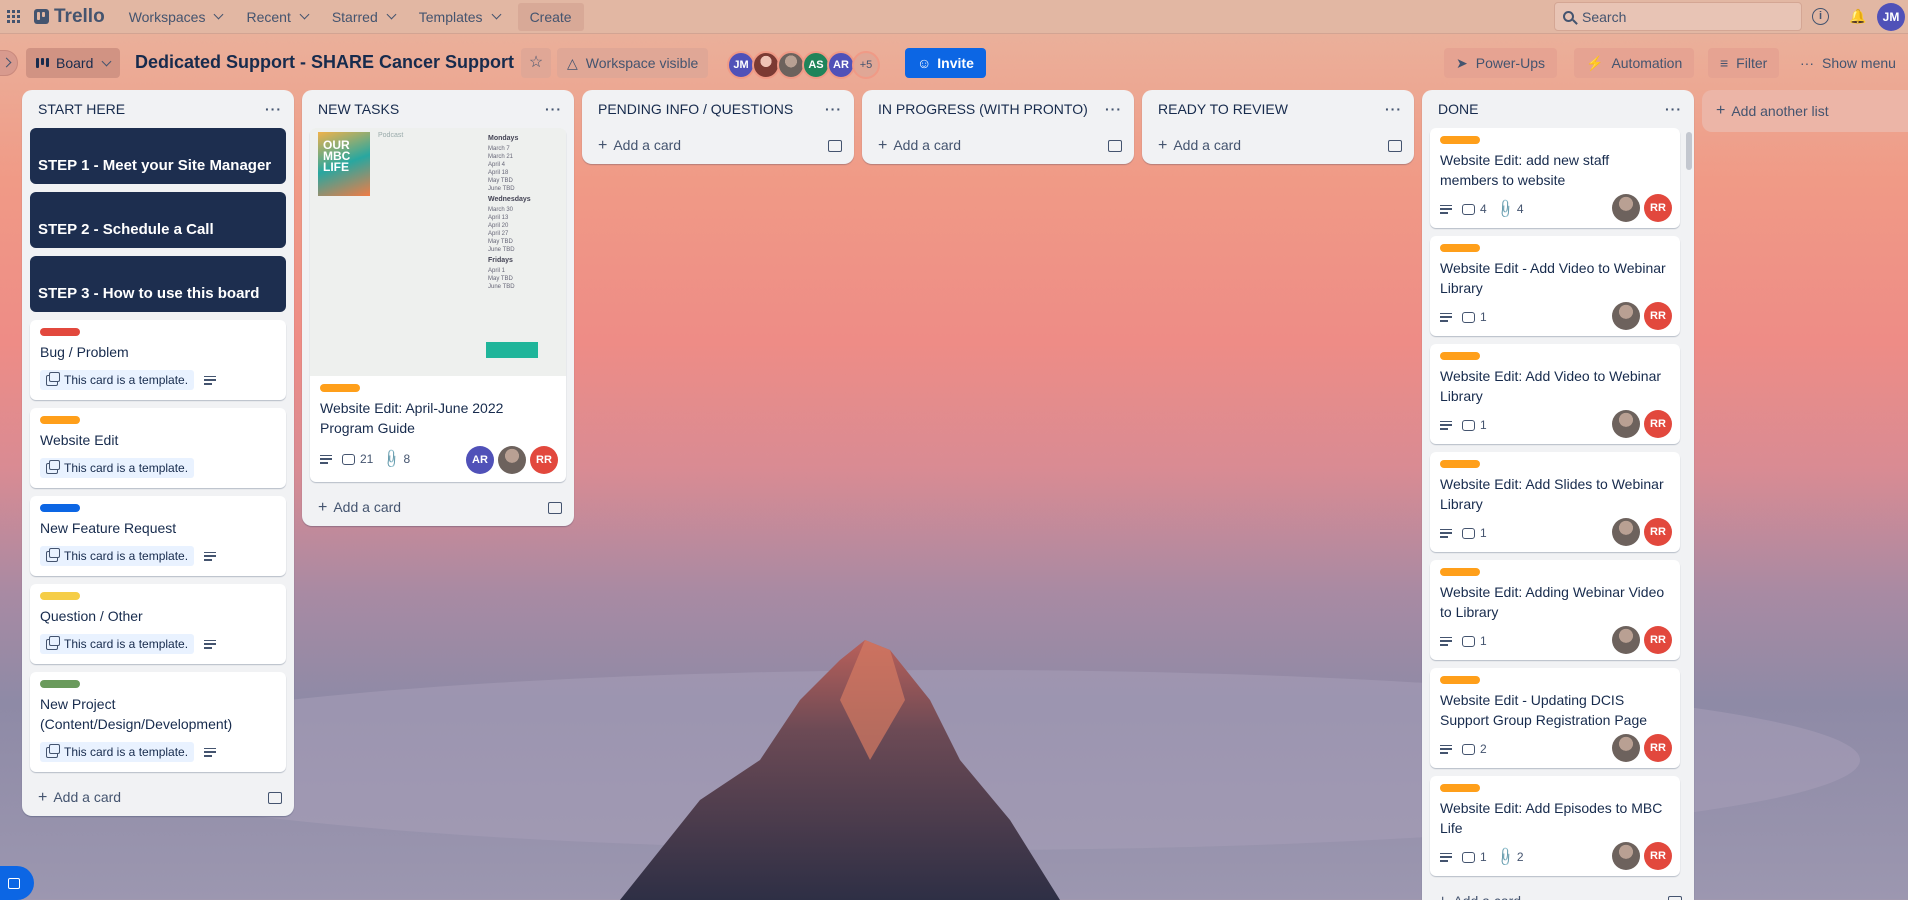  I want to click on visibility-button: △ Workspace visible, so click(633, 63).